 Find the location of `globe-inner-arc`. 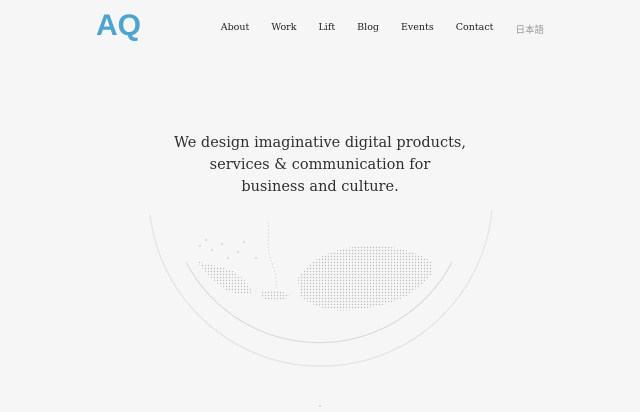

globe-inner-arc is located at coordinates (319, 302).